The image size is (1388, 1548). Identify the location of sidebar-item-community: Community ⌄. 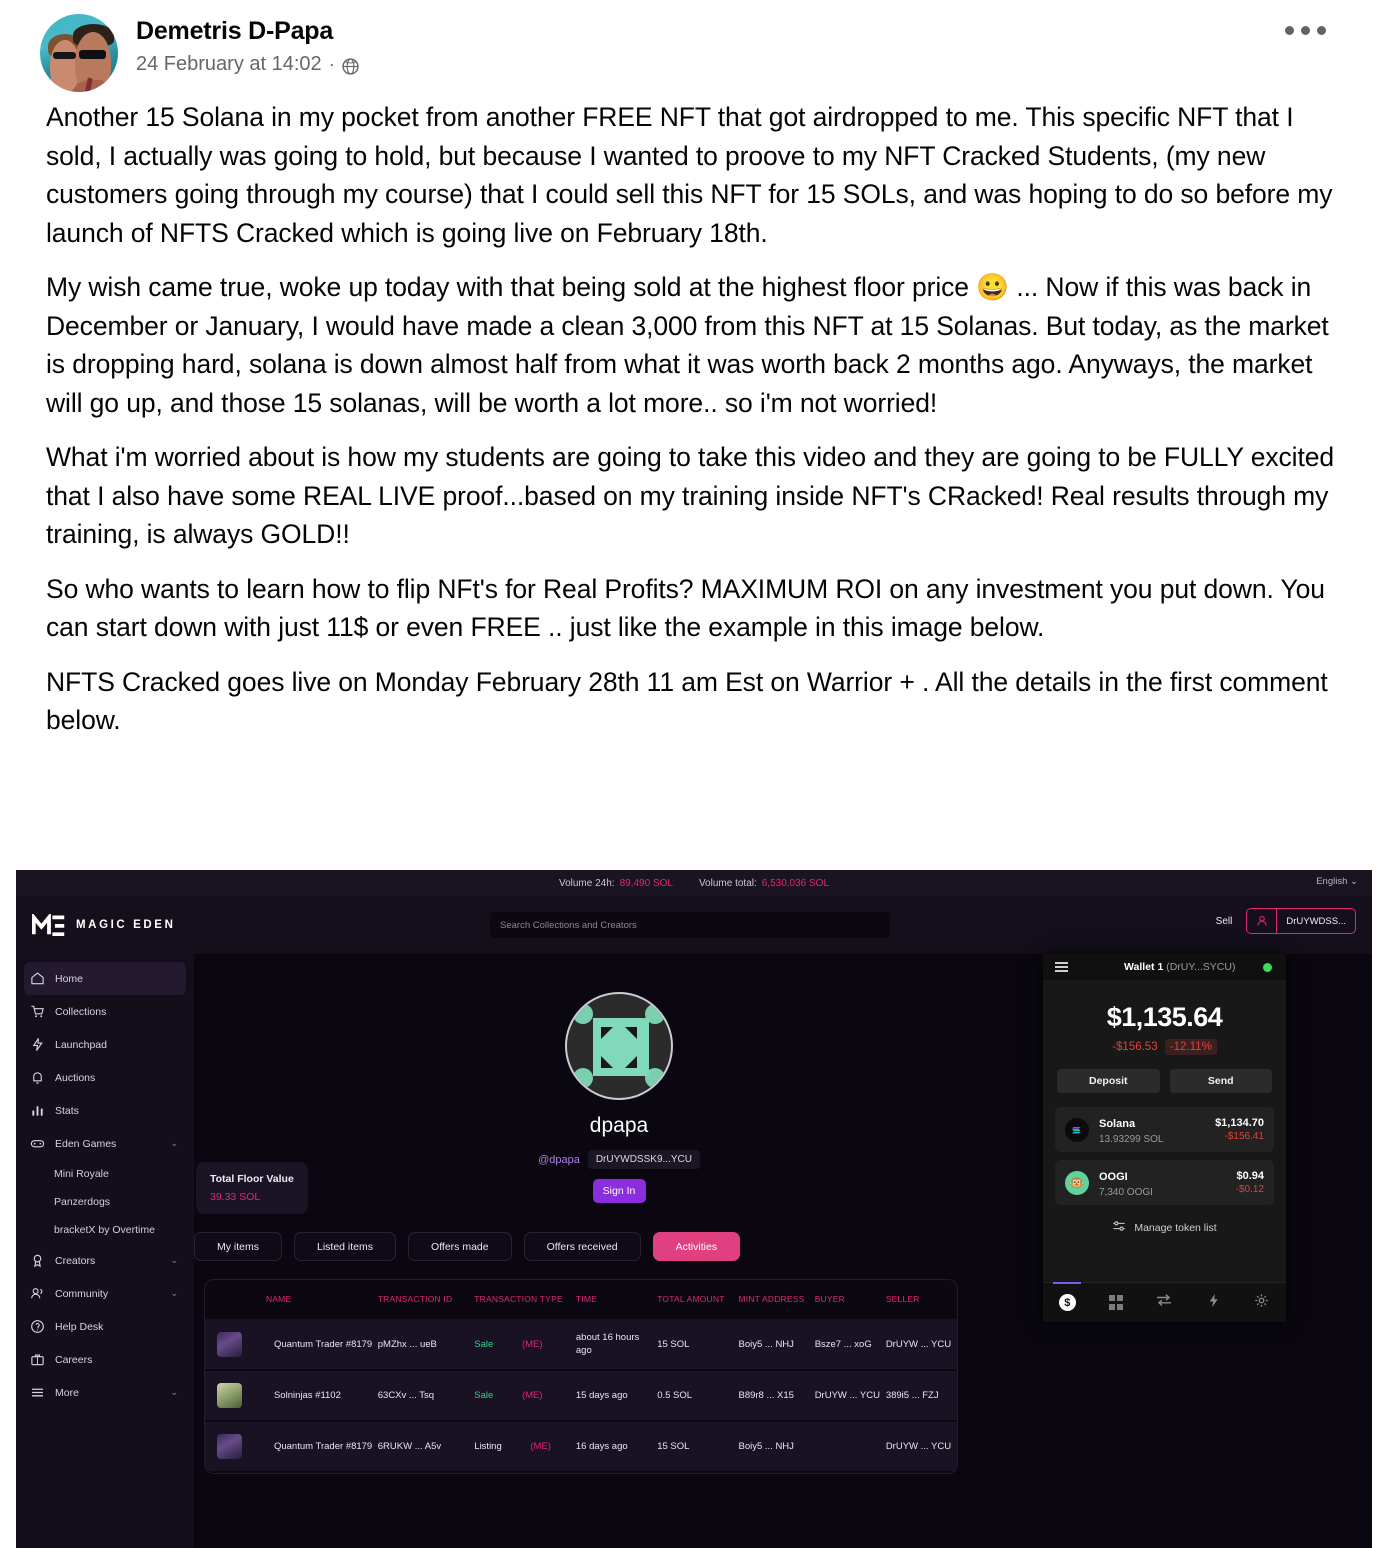
(105, 1293).